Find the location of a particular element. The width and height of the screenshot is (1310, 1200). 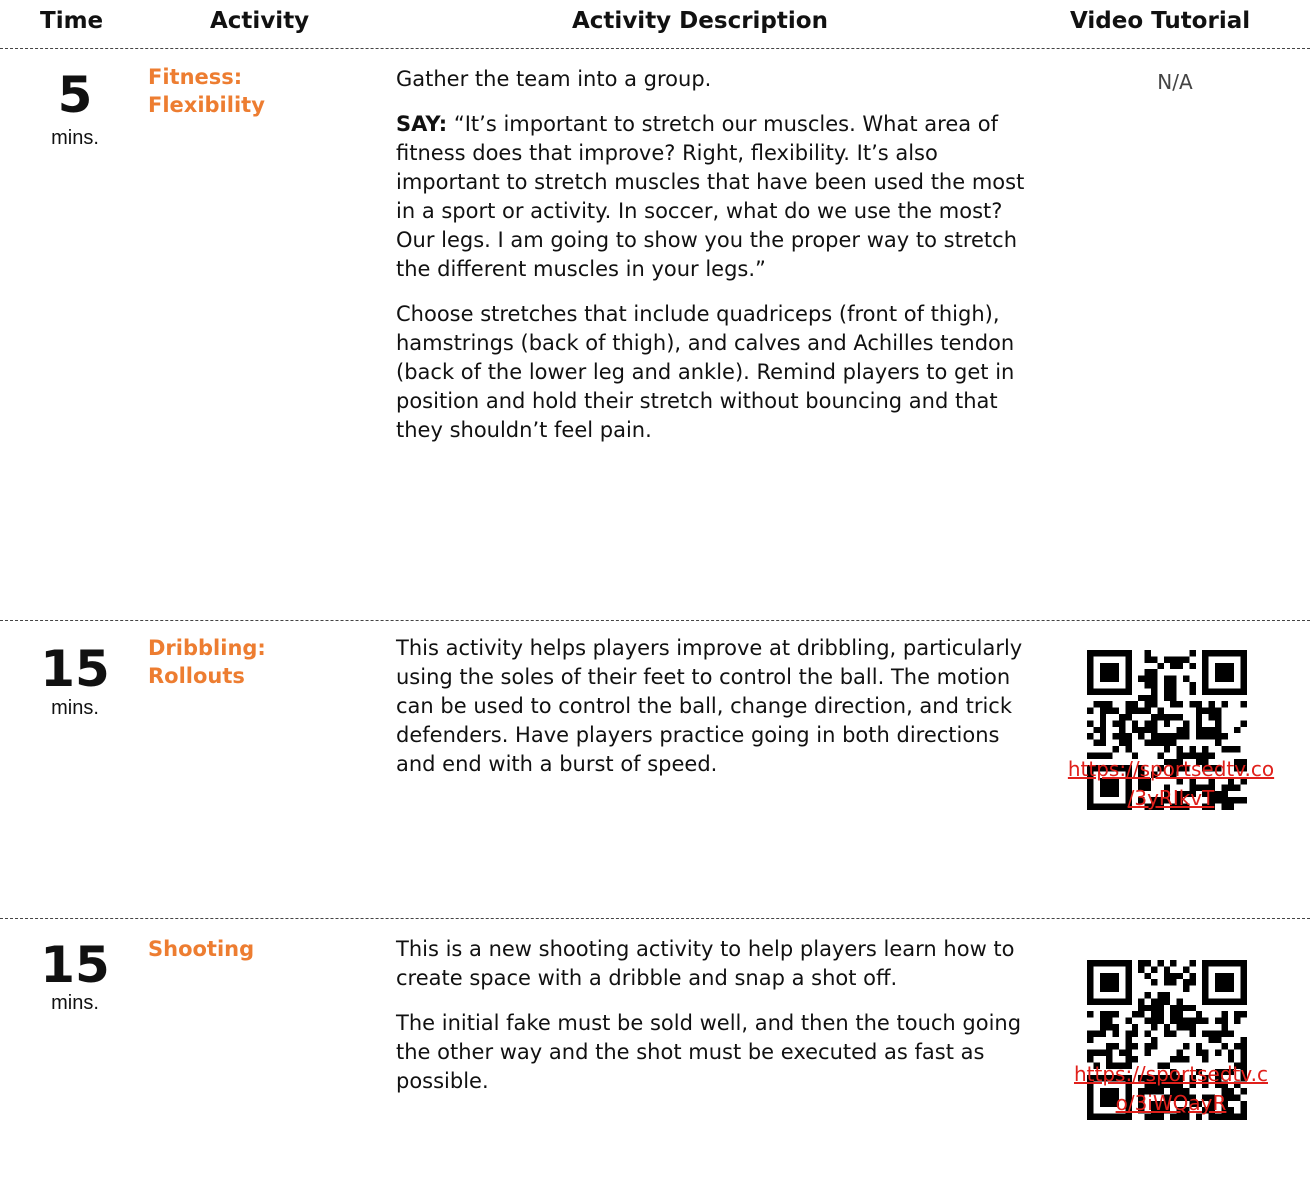

video-link: https://sportsedtv.c o/3iWQayR is located at coordinates (1171, 1089).